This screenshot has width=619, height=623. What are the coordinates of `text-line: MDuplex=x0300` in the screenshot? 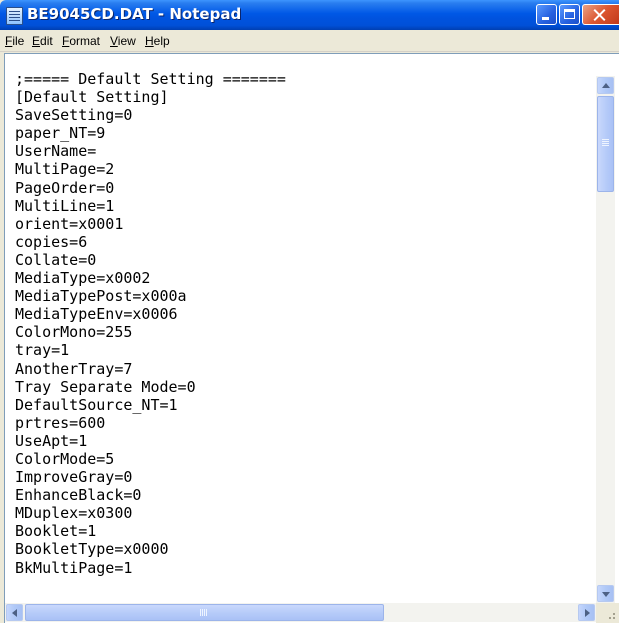 It's located at (305, 513).